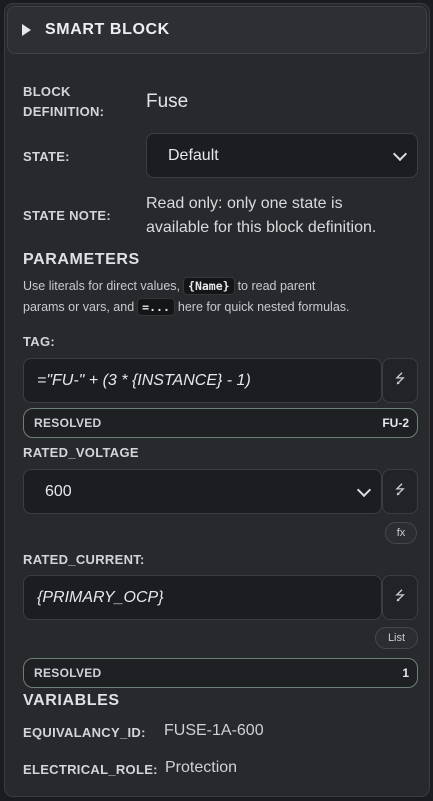 The width and height of the screenshot is (433, 801). Describe the element at coordinates (84, 732) in the screenshot. I see `equivalancy-id-label: EQUIVALANCY_ID:` at that location.